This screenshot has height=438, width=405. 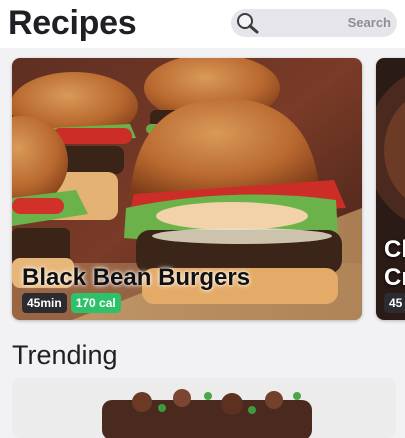 I want to click on trending-photo, so click(x=204, y=408).